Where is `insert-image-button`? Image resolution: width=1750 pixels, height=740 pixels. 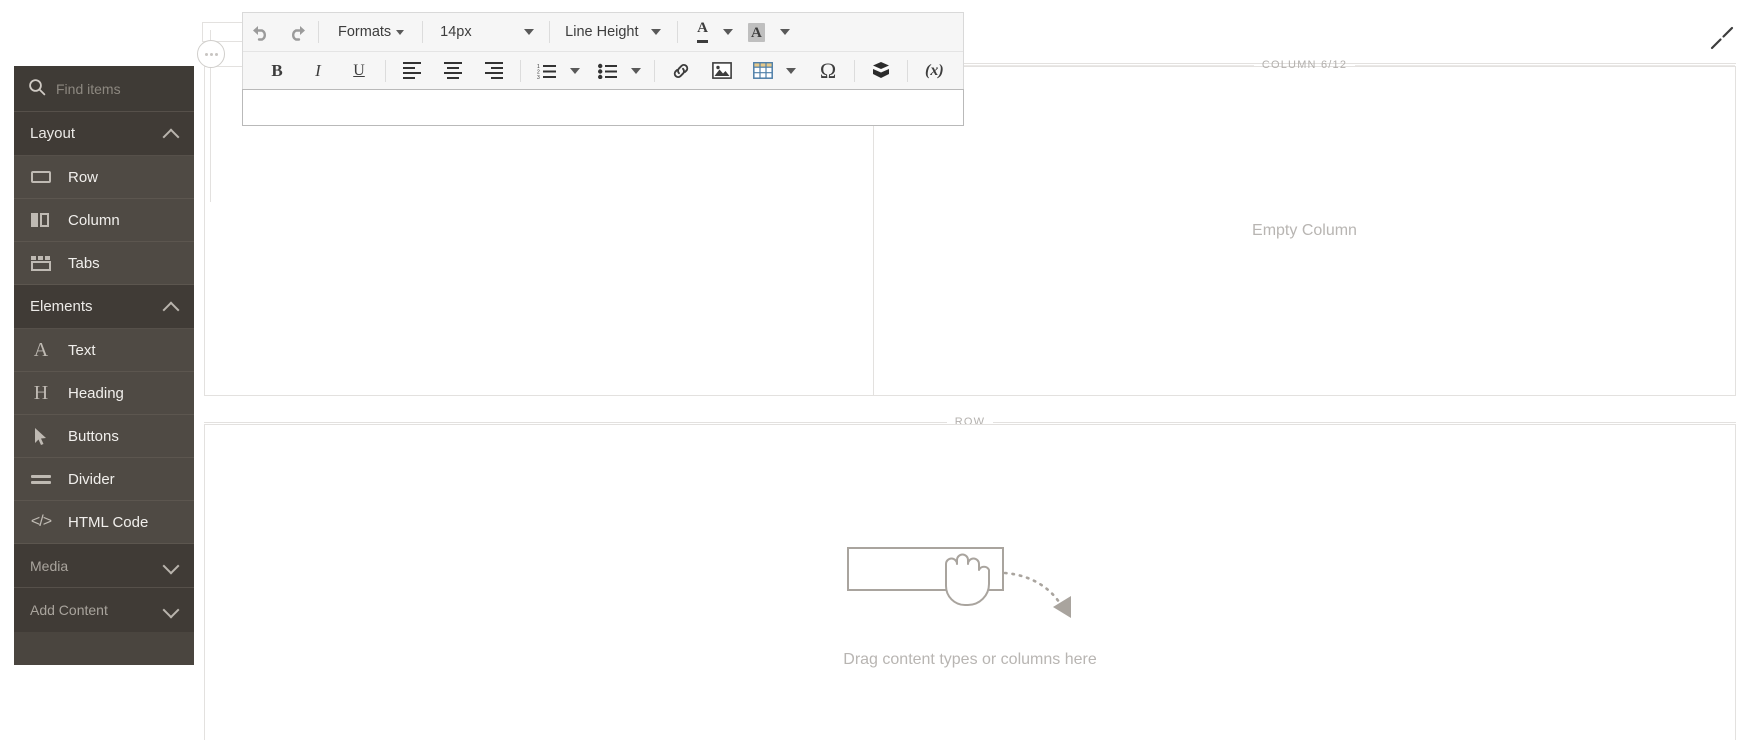 insert-image-button is located at coordinates (722, 71).